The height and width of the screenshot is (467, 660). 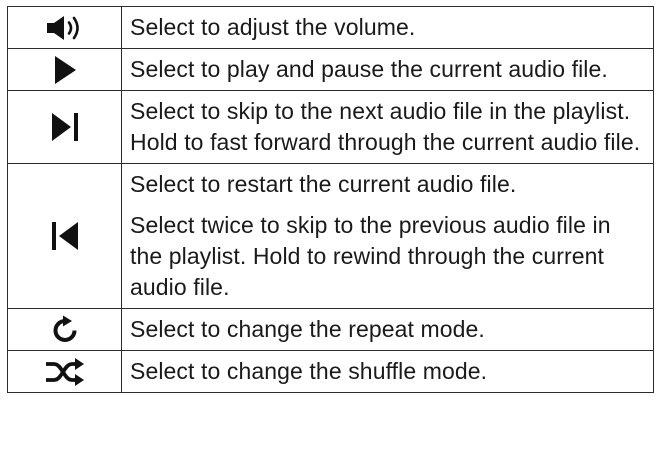 I want to click on shuffle-icon, so click(x=64, y=371).